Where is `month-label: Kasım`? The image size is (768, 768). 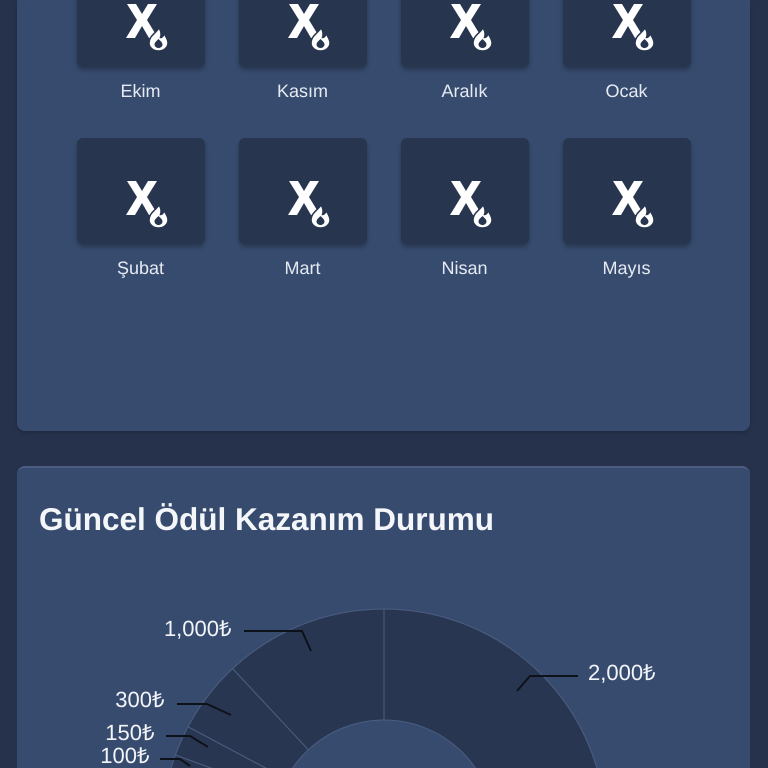
month-label: Kasım is located at coordinates (302, 91).